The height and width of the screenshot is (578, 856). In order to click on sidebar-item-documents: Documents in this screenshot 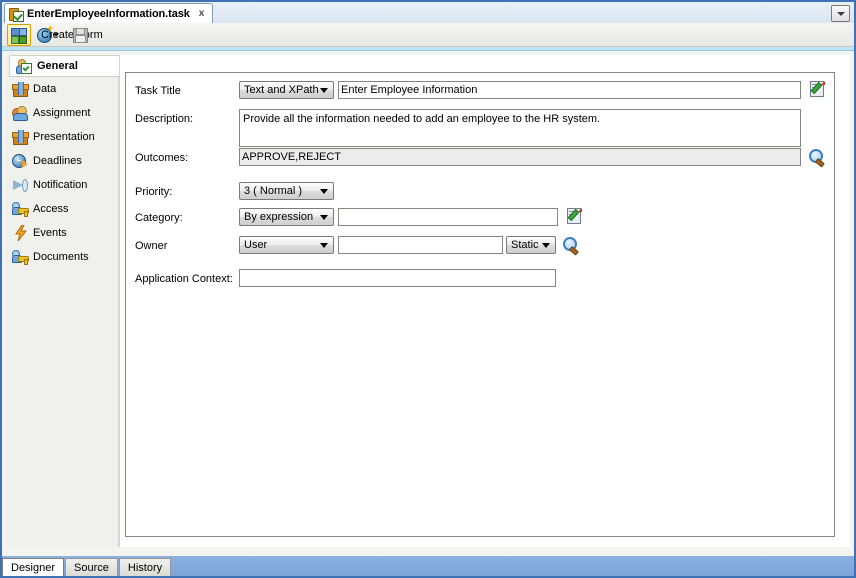, I will do `click(62, 257)`.